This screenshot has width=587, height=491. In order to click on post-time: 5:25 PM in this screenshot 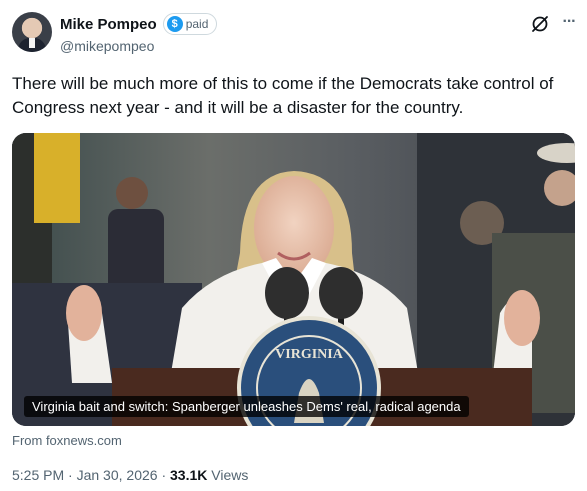, I will do `click(38, 475)`.